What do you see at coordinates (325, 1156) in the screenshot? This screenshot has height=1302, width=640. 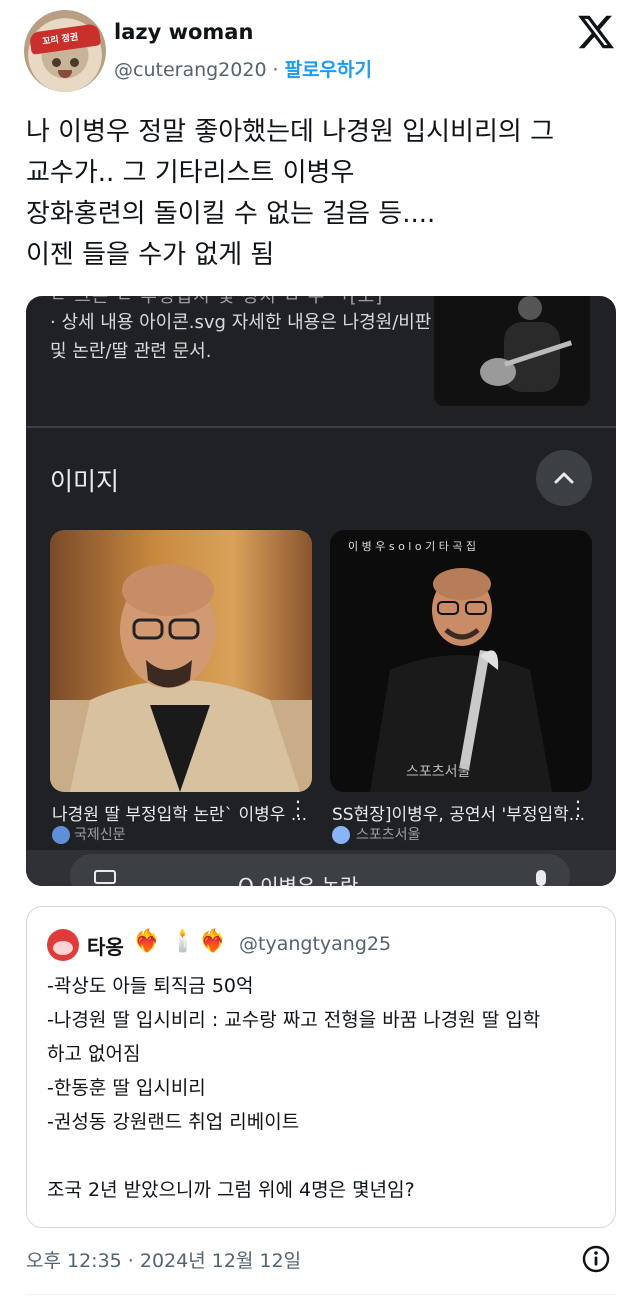 I see `quote-blank-line` at bounding box center [325, 1156].